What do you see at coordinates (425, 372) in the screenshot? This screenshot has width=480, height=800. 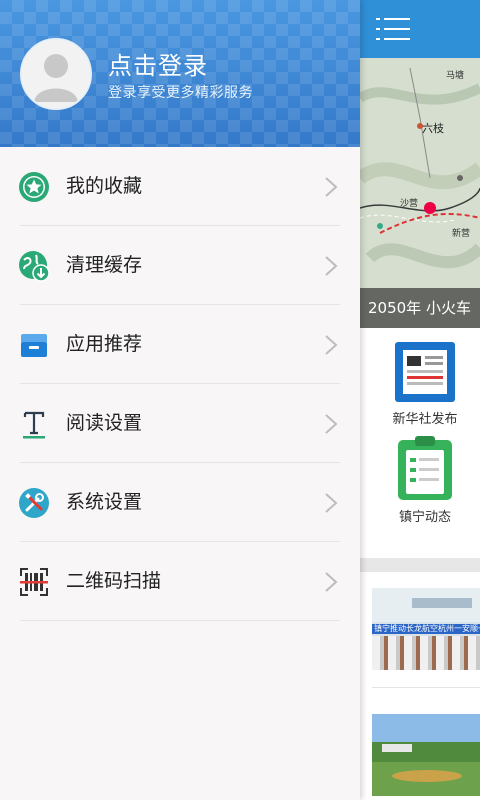 I see `newspaper-icon` at bounding box center [425, 372].